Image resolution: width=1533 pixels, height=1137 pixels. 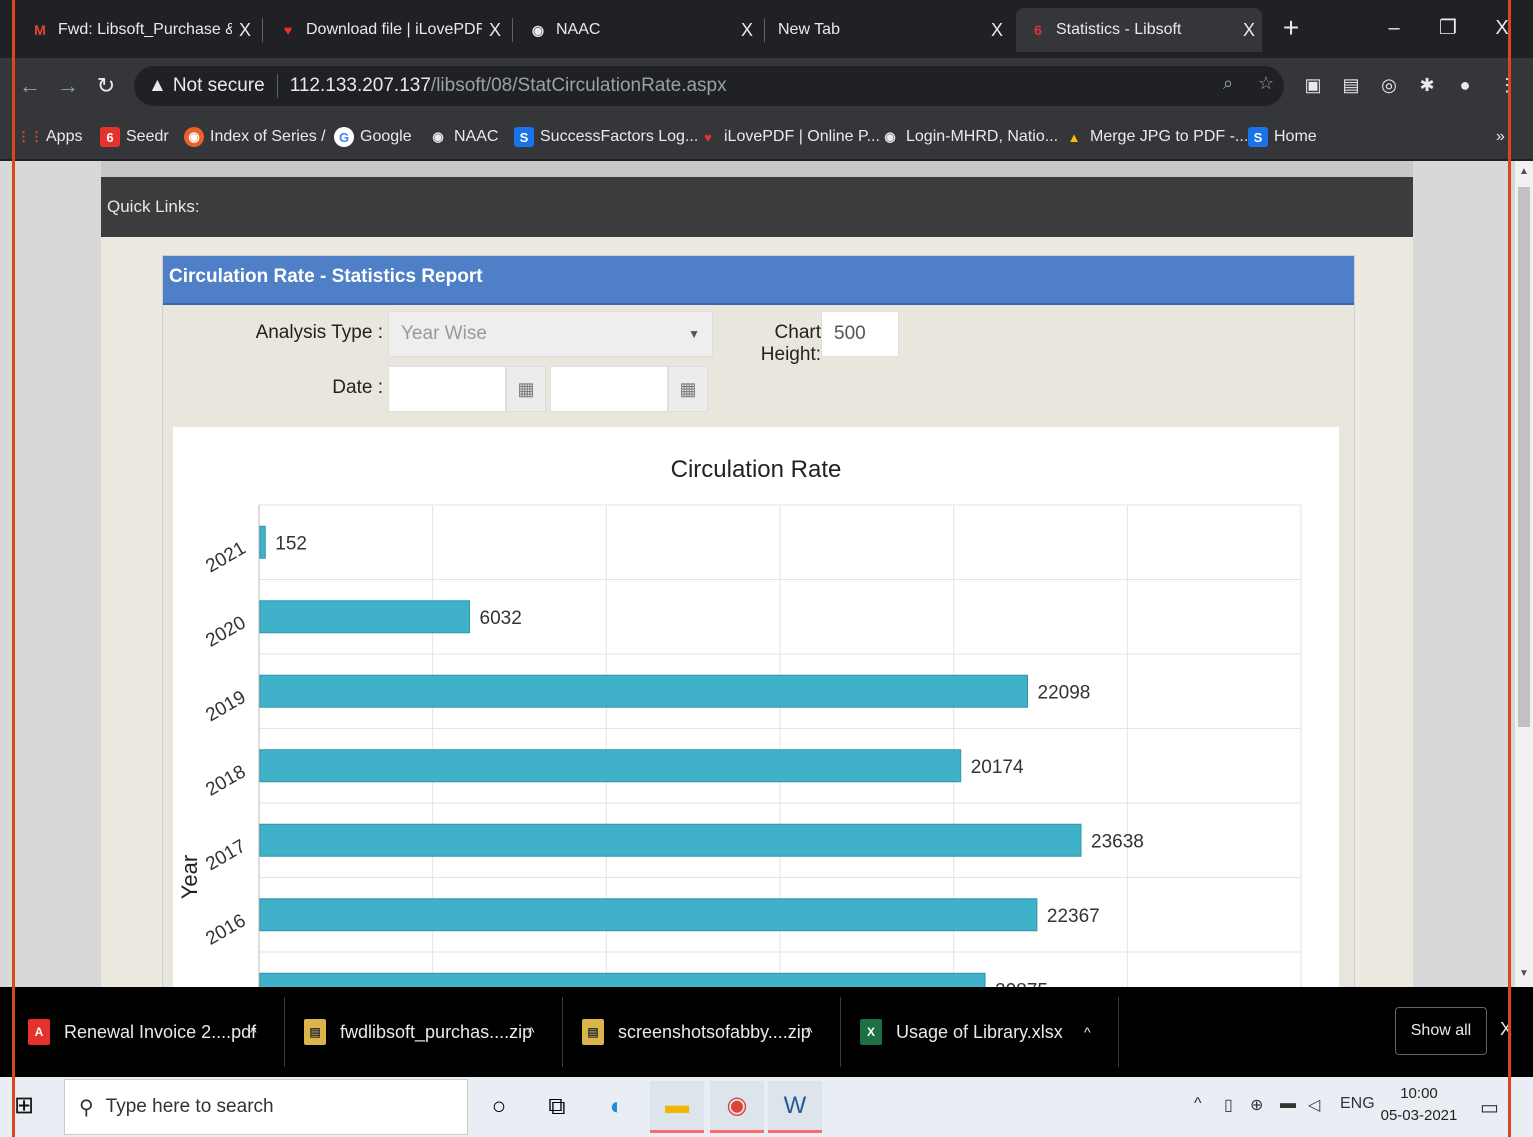 What do you see at coordinates (266, 1107) in the screenshot?
I see `taskbar-search: ⚲ Type here to search` at bounding box center [266, 1107].